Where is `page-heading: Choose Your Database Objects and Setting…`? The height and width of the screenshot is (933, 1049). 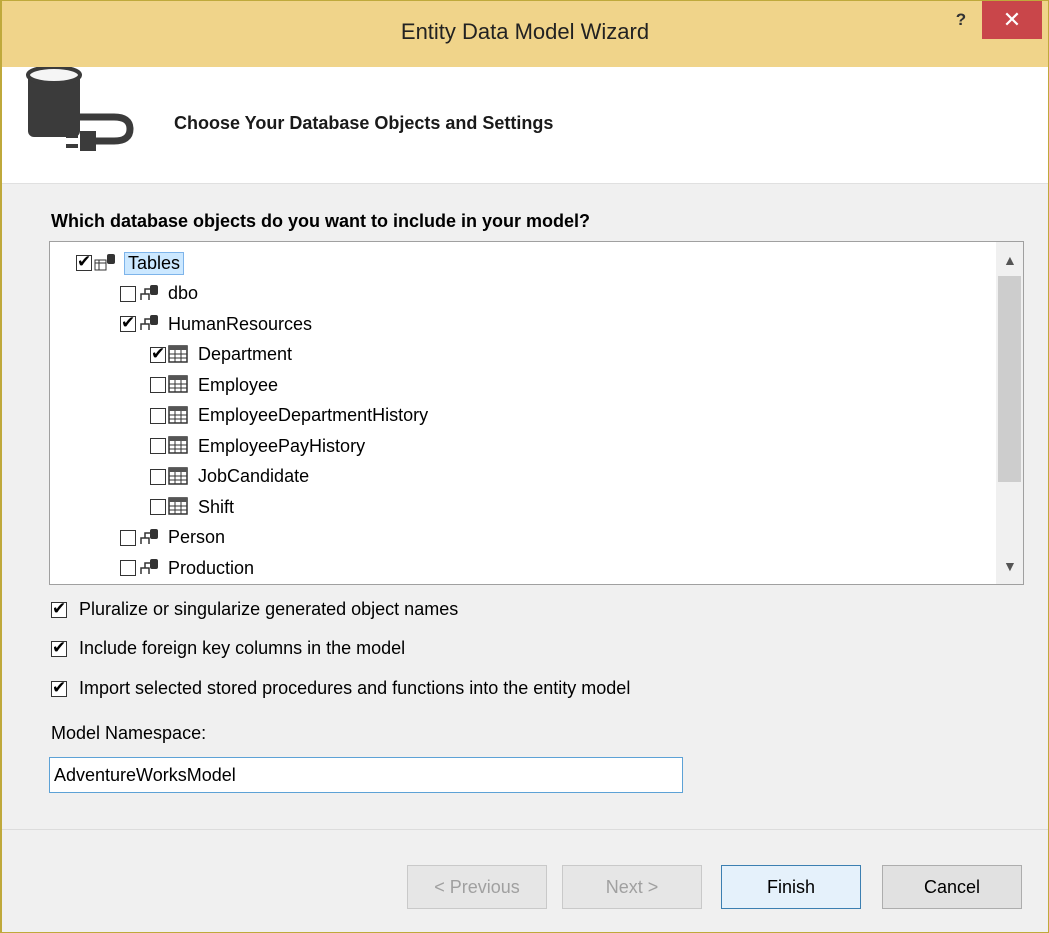 page-heading: Choose Your Database Objects and Setting… is located at coordinates (364, 123).